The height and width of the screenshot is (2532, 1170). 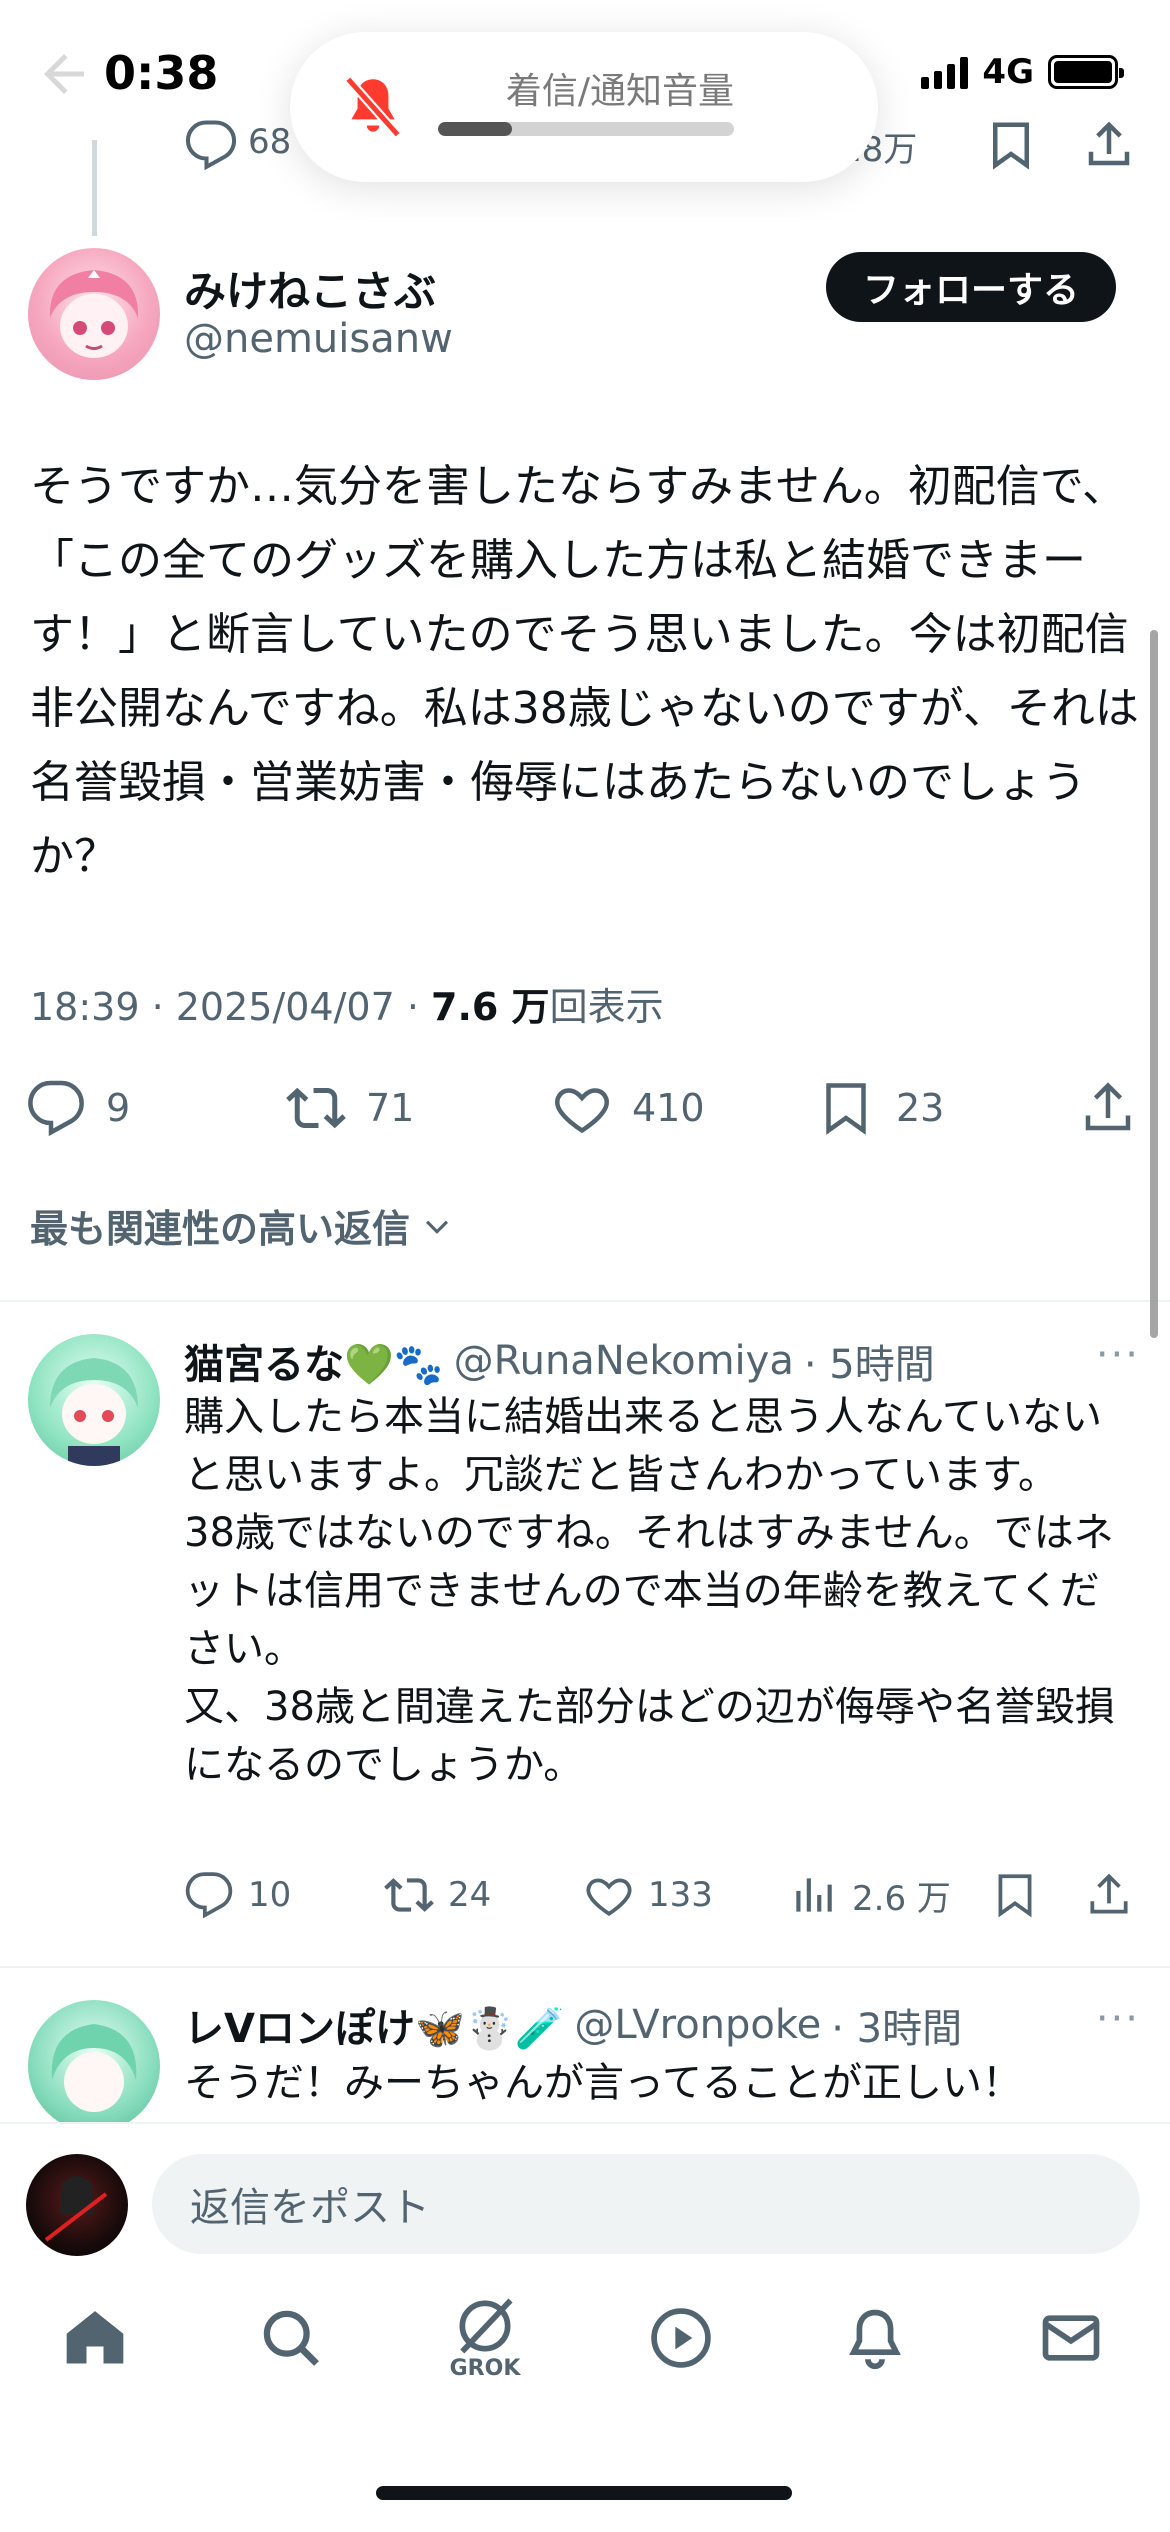 I want to click on bookmark-button, so click(x=1015, y=1895).